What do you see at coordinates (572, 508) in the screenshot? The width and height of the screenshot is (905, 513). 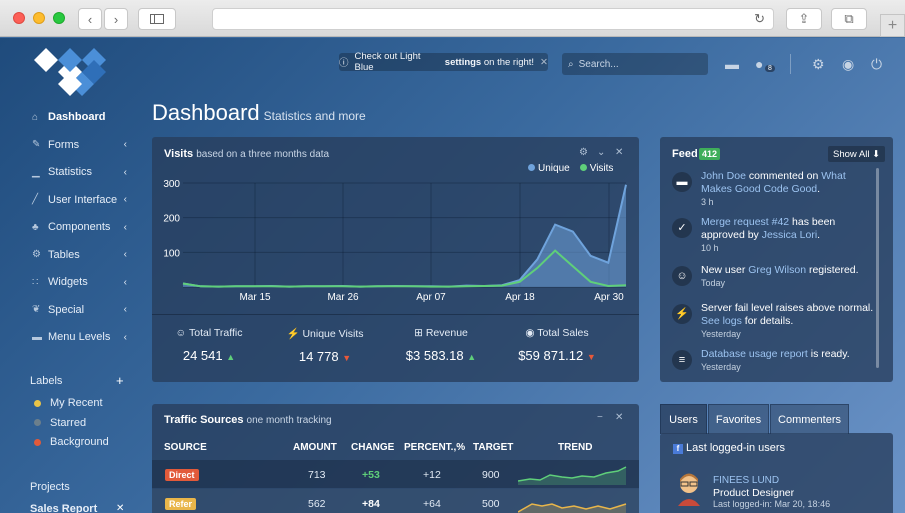 I see `trend-sparkline` at bounding box center [572, 508].